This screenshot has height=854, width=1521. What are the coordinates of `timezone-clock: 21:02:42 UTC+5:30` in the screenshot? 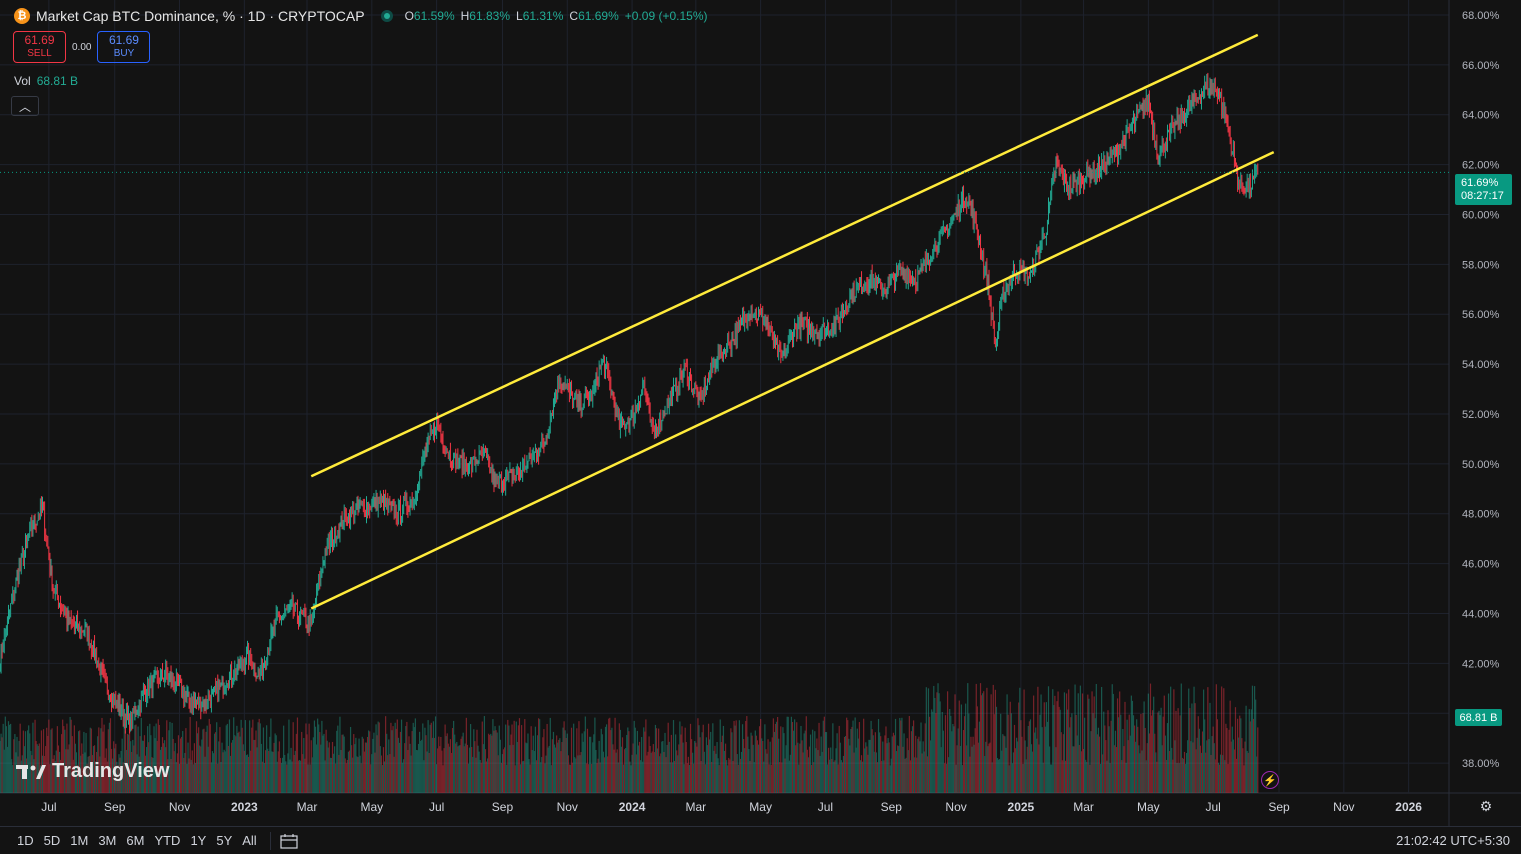 It's located at (1453, 840).